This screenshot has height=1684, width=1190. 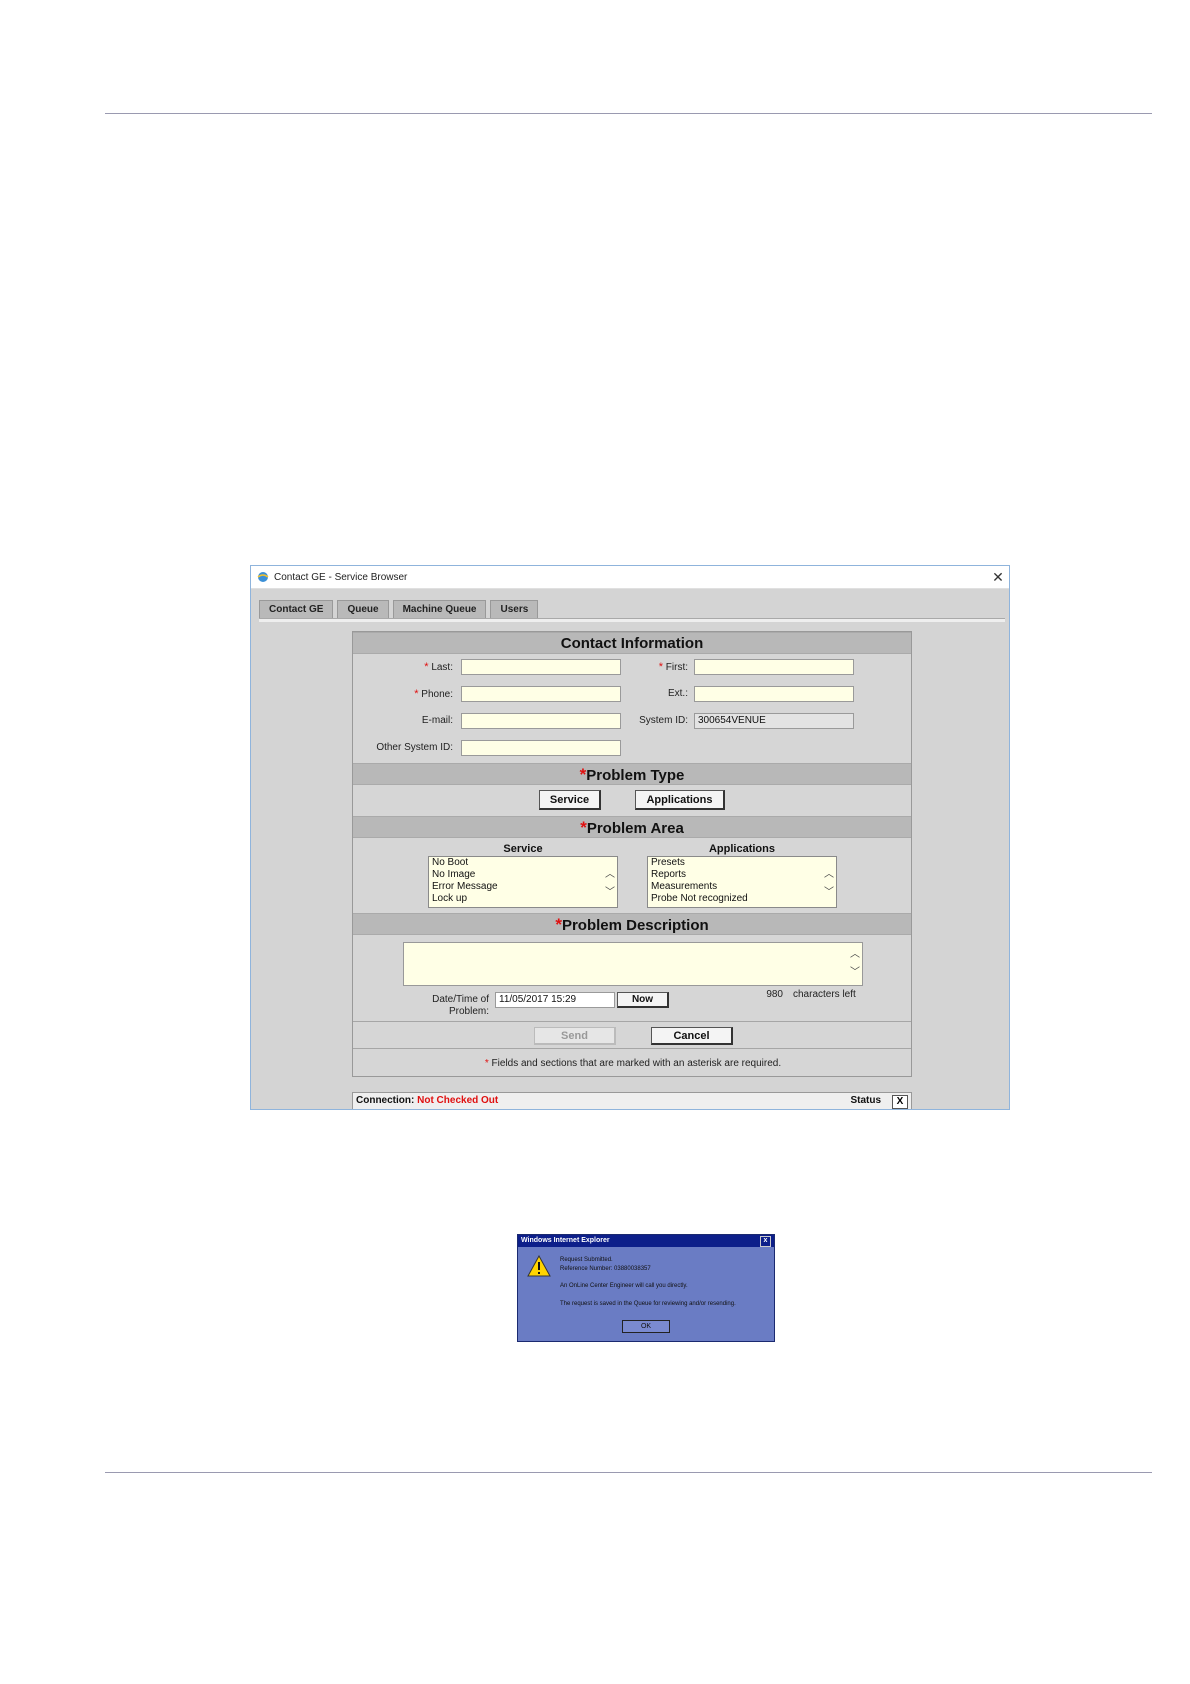 What do you see at coordinates (363, 609) in the screenshot?
I see `tab-queue: Queue` at bounding box center [363, 609].